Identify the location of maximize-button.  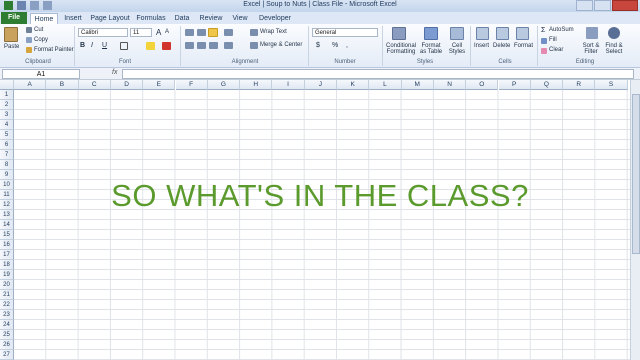
(602, 5).